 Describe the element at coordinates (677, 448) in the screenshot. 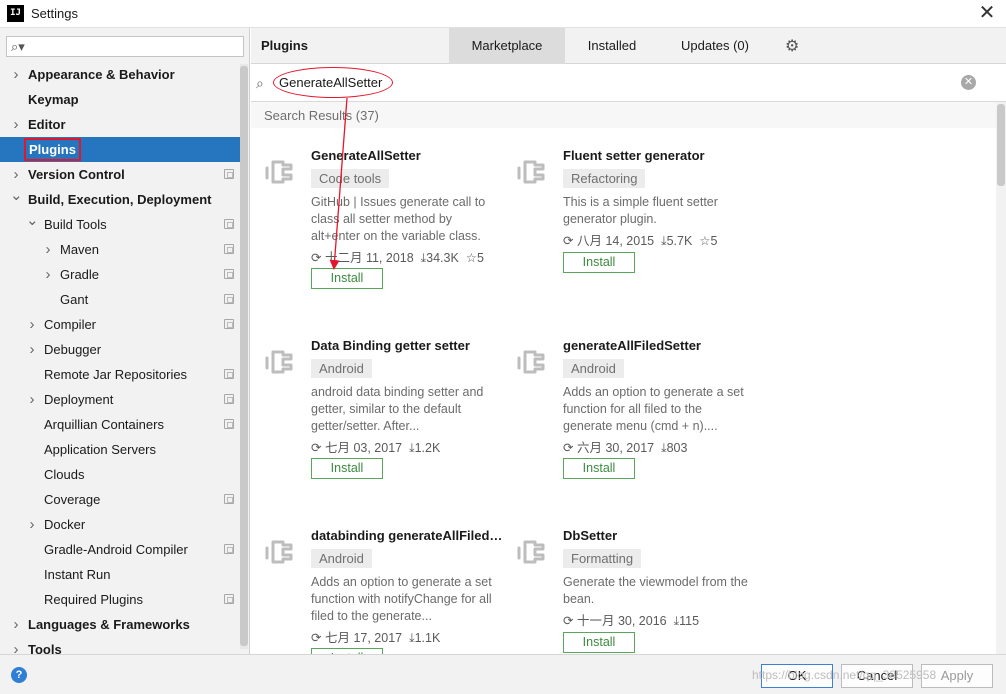

I see `plugin-downloads: 803` at that location.